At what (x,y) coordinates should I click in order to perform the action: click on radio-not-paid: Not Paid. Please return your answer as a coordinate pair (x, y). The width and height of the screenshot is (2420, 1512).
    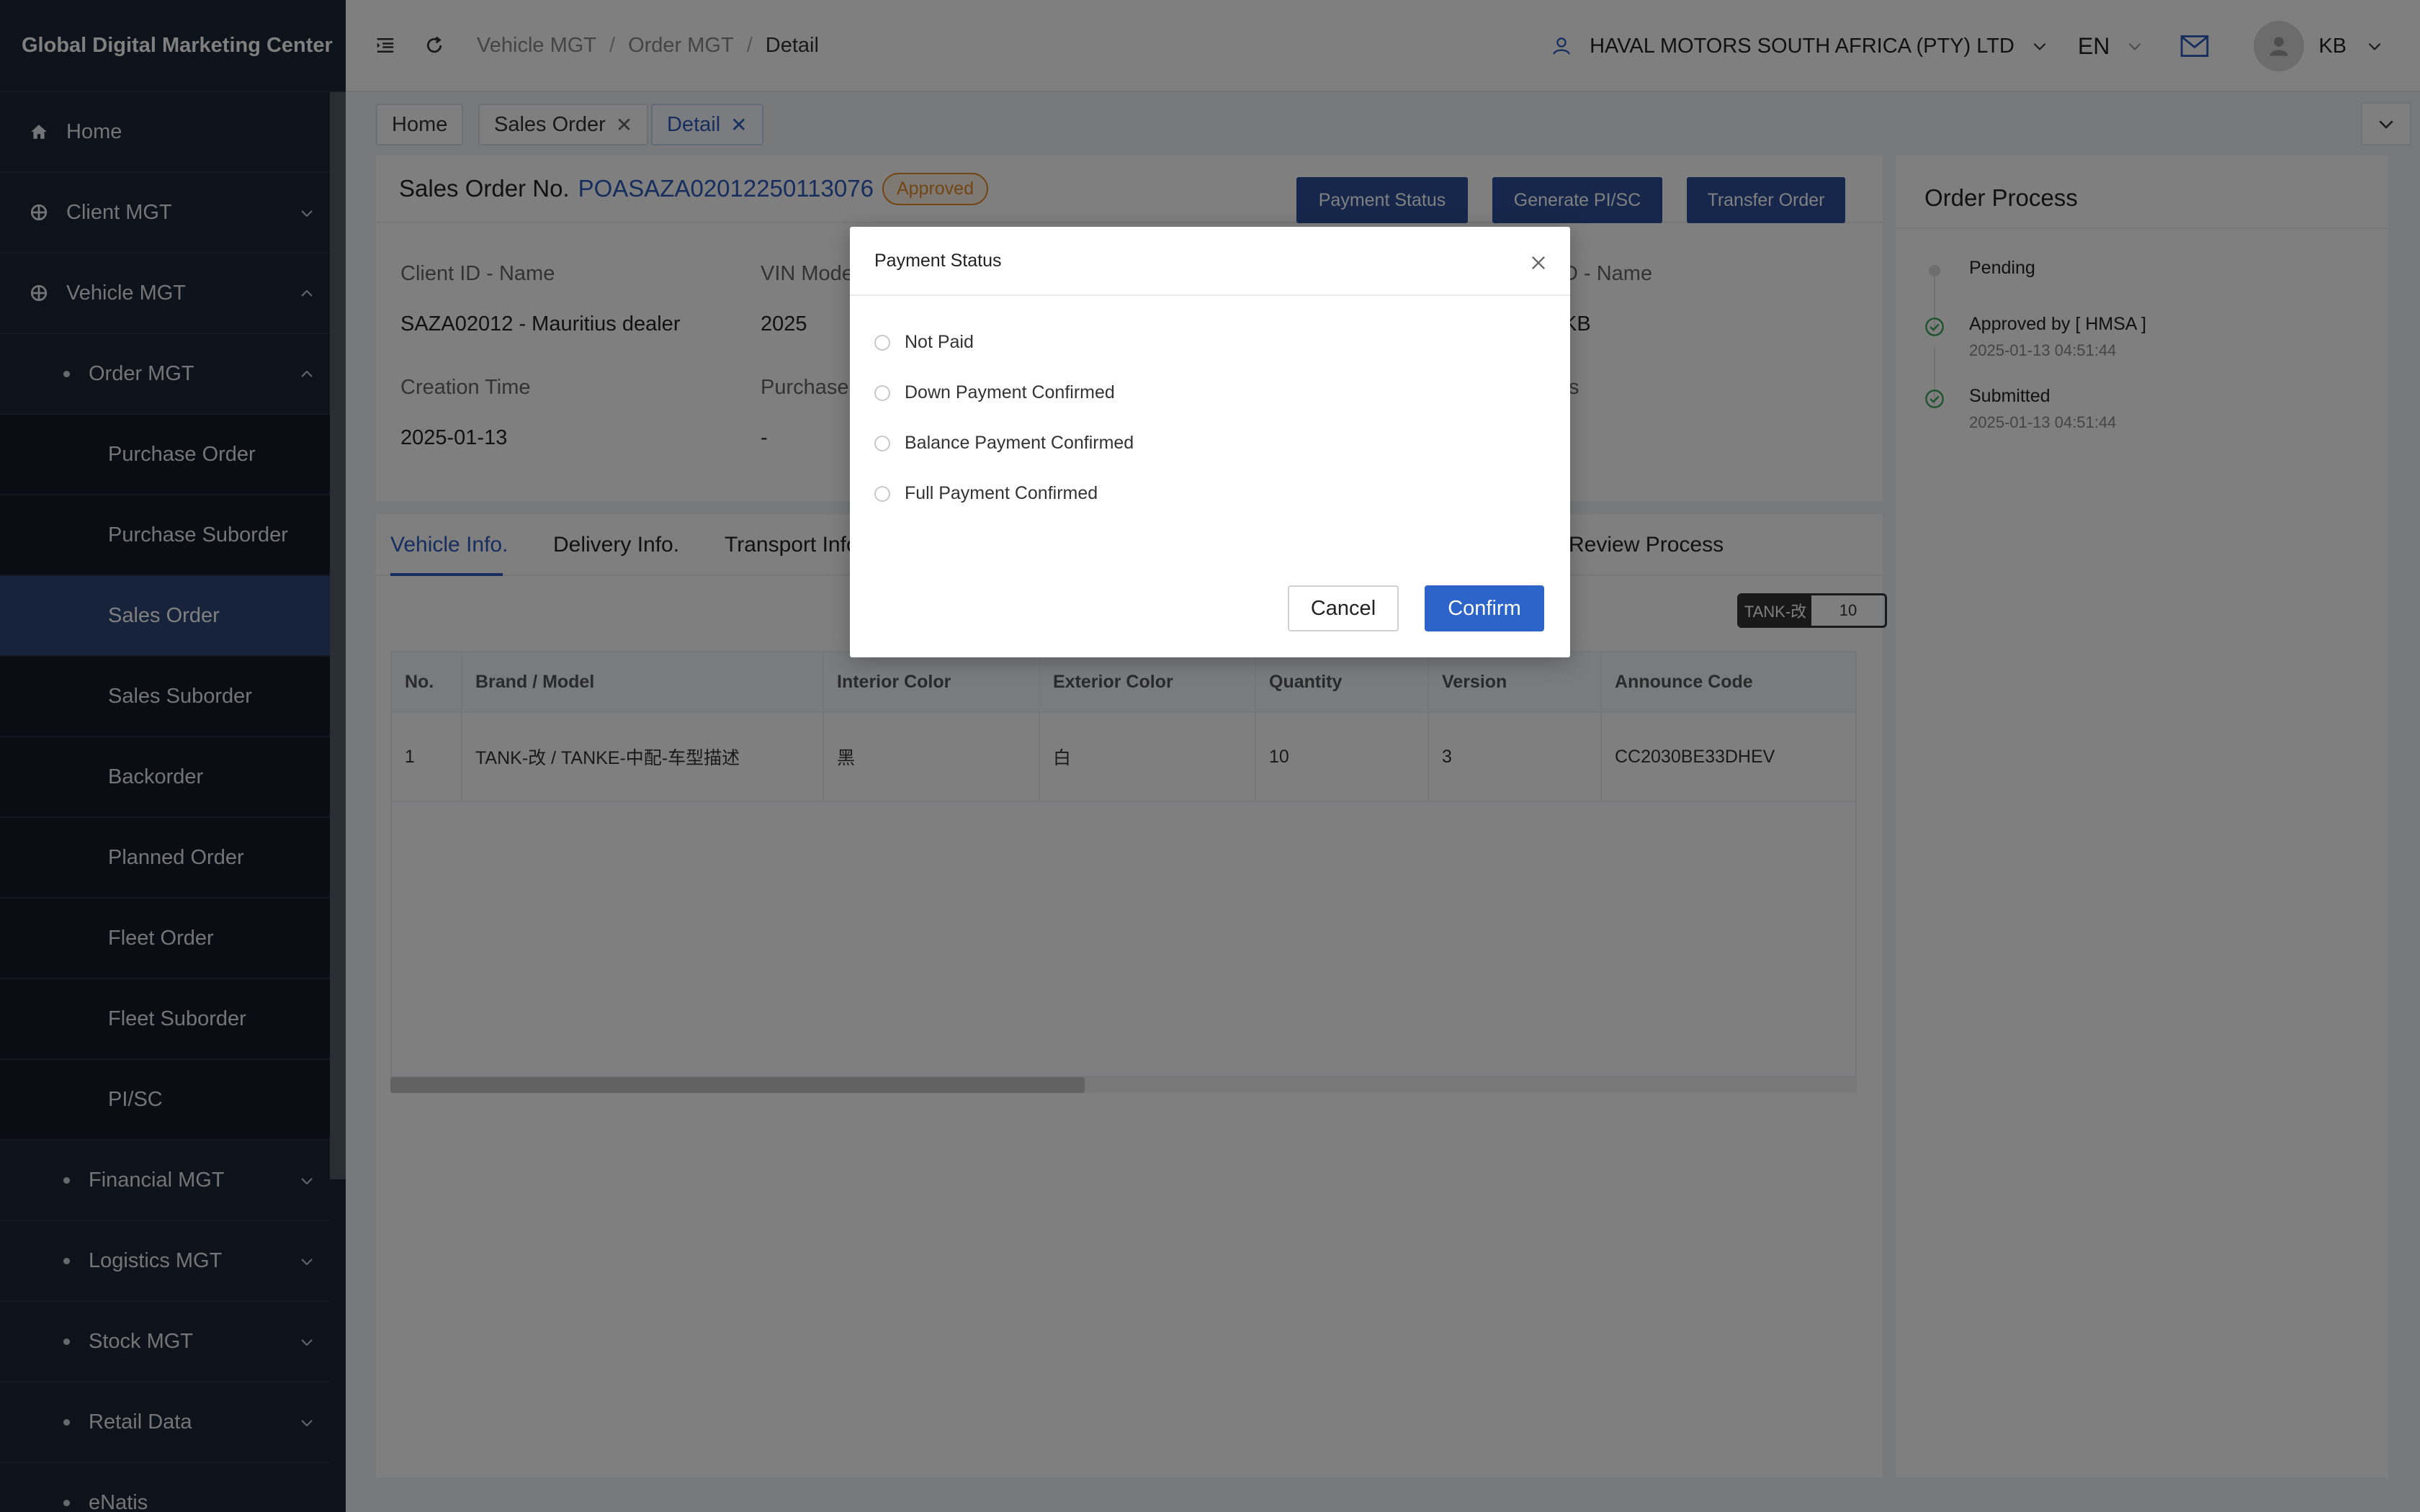
    Looking at the image, I should click on (924, 342).